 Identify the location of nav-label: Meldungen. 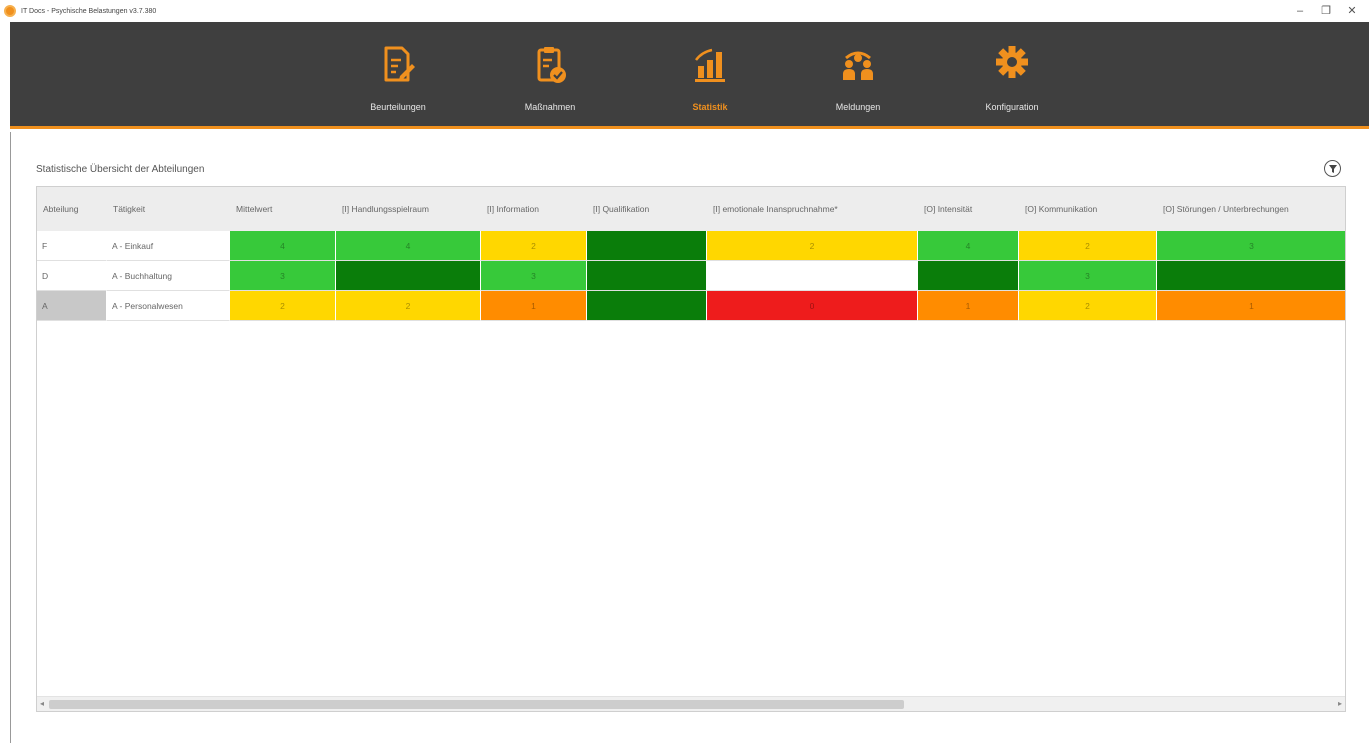
(858, 107).